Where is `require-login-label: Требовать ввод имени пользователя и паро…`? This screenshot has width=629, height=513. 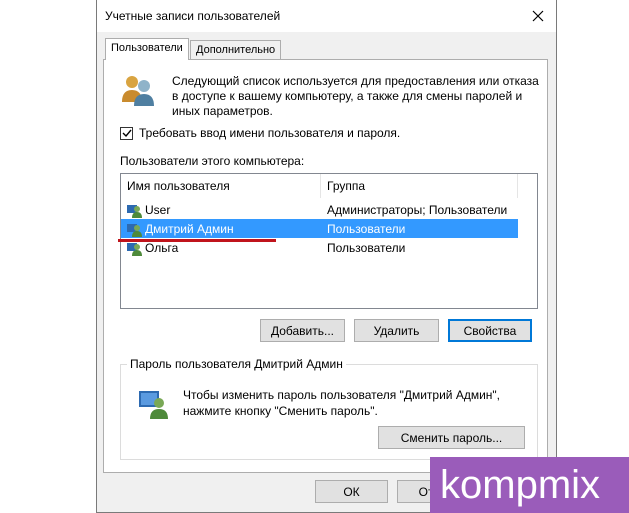 require-login-label: Требовать ввод имени пользователя и паро… is located at coordinates (270, 133).